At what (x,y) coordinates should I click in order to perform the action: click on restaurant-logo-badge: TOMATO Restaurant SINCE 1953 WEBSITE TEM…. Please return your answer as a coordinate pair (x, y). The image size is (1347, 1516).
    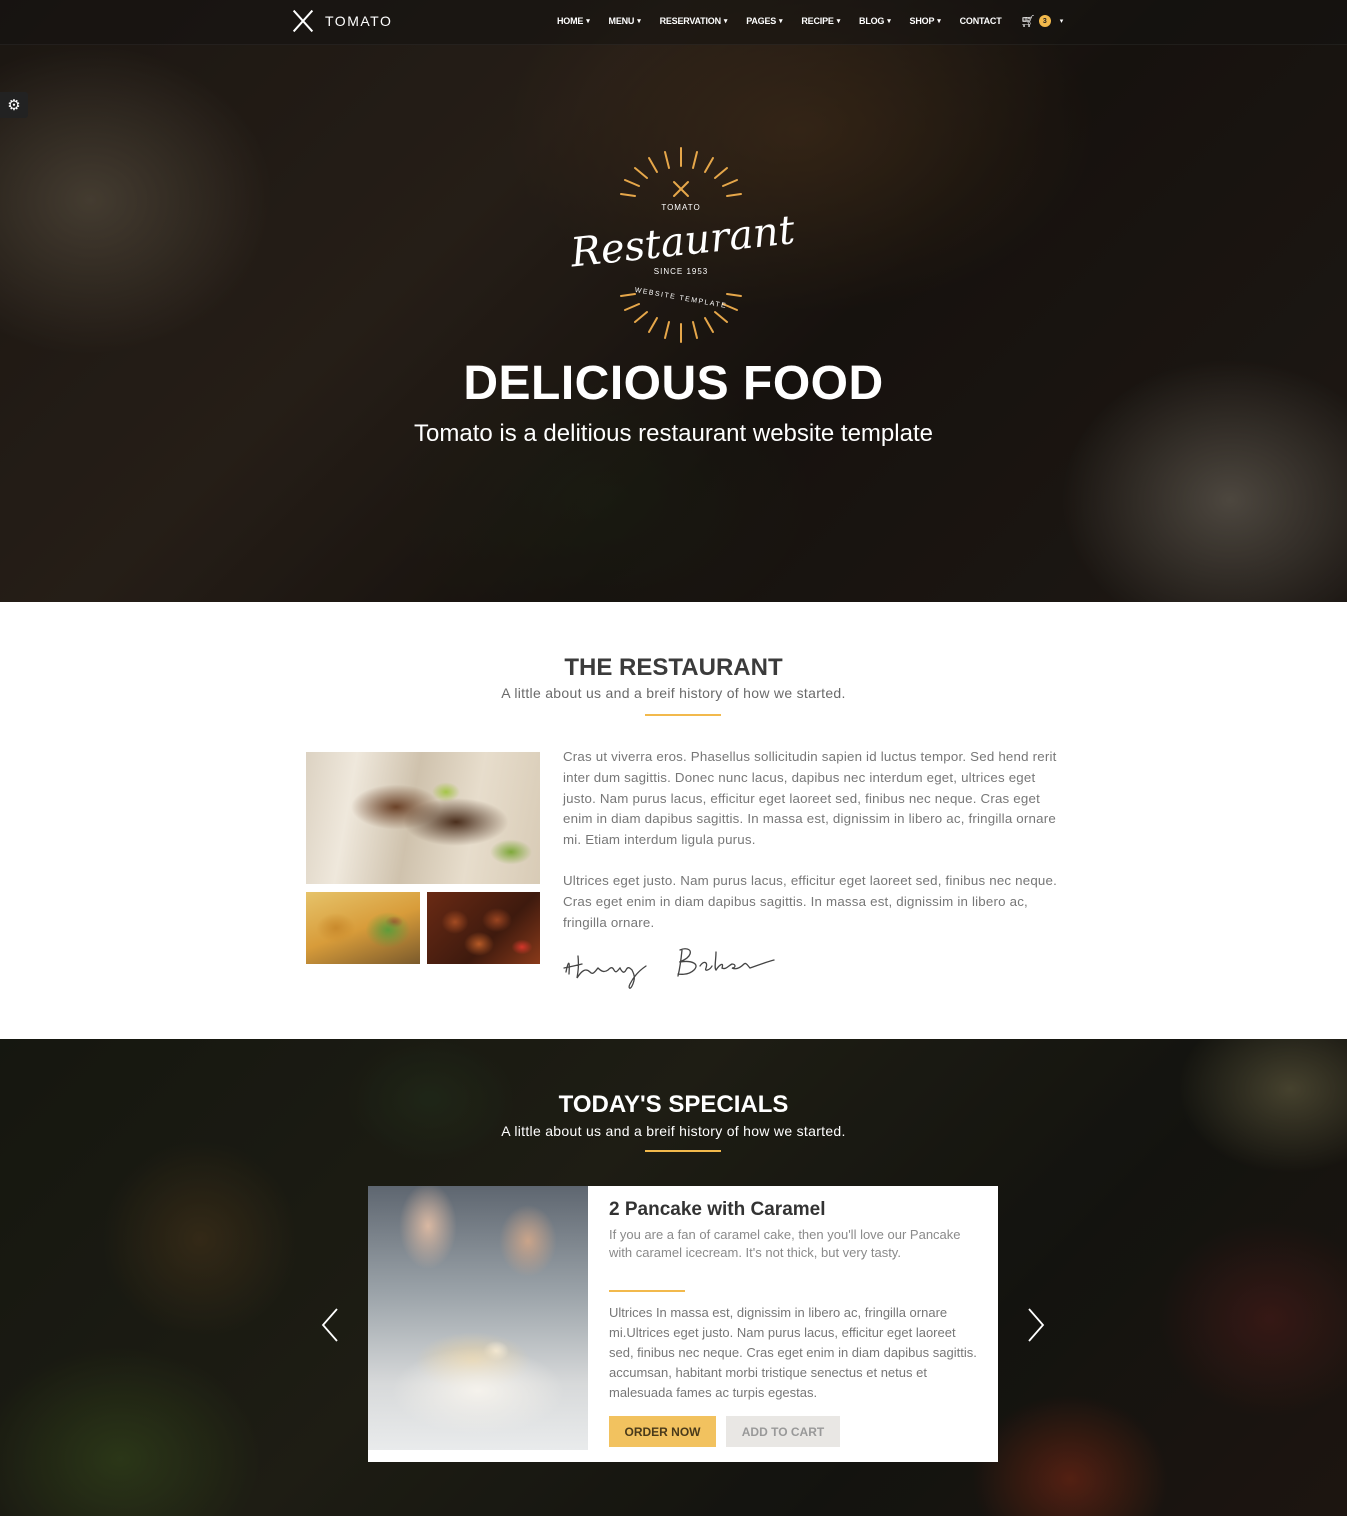
    Looking at the image, I should click on (682, 245).